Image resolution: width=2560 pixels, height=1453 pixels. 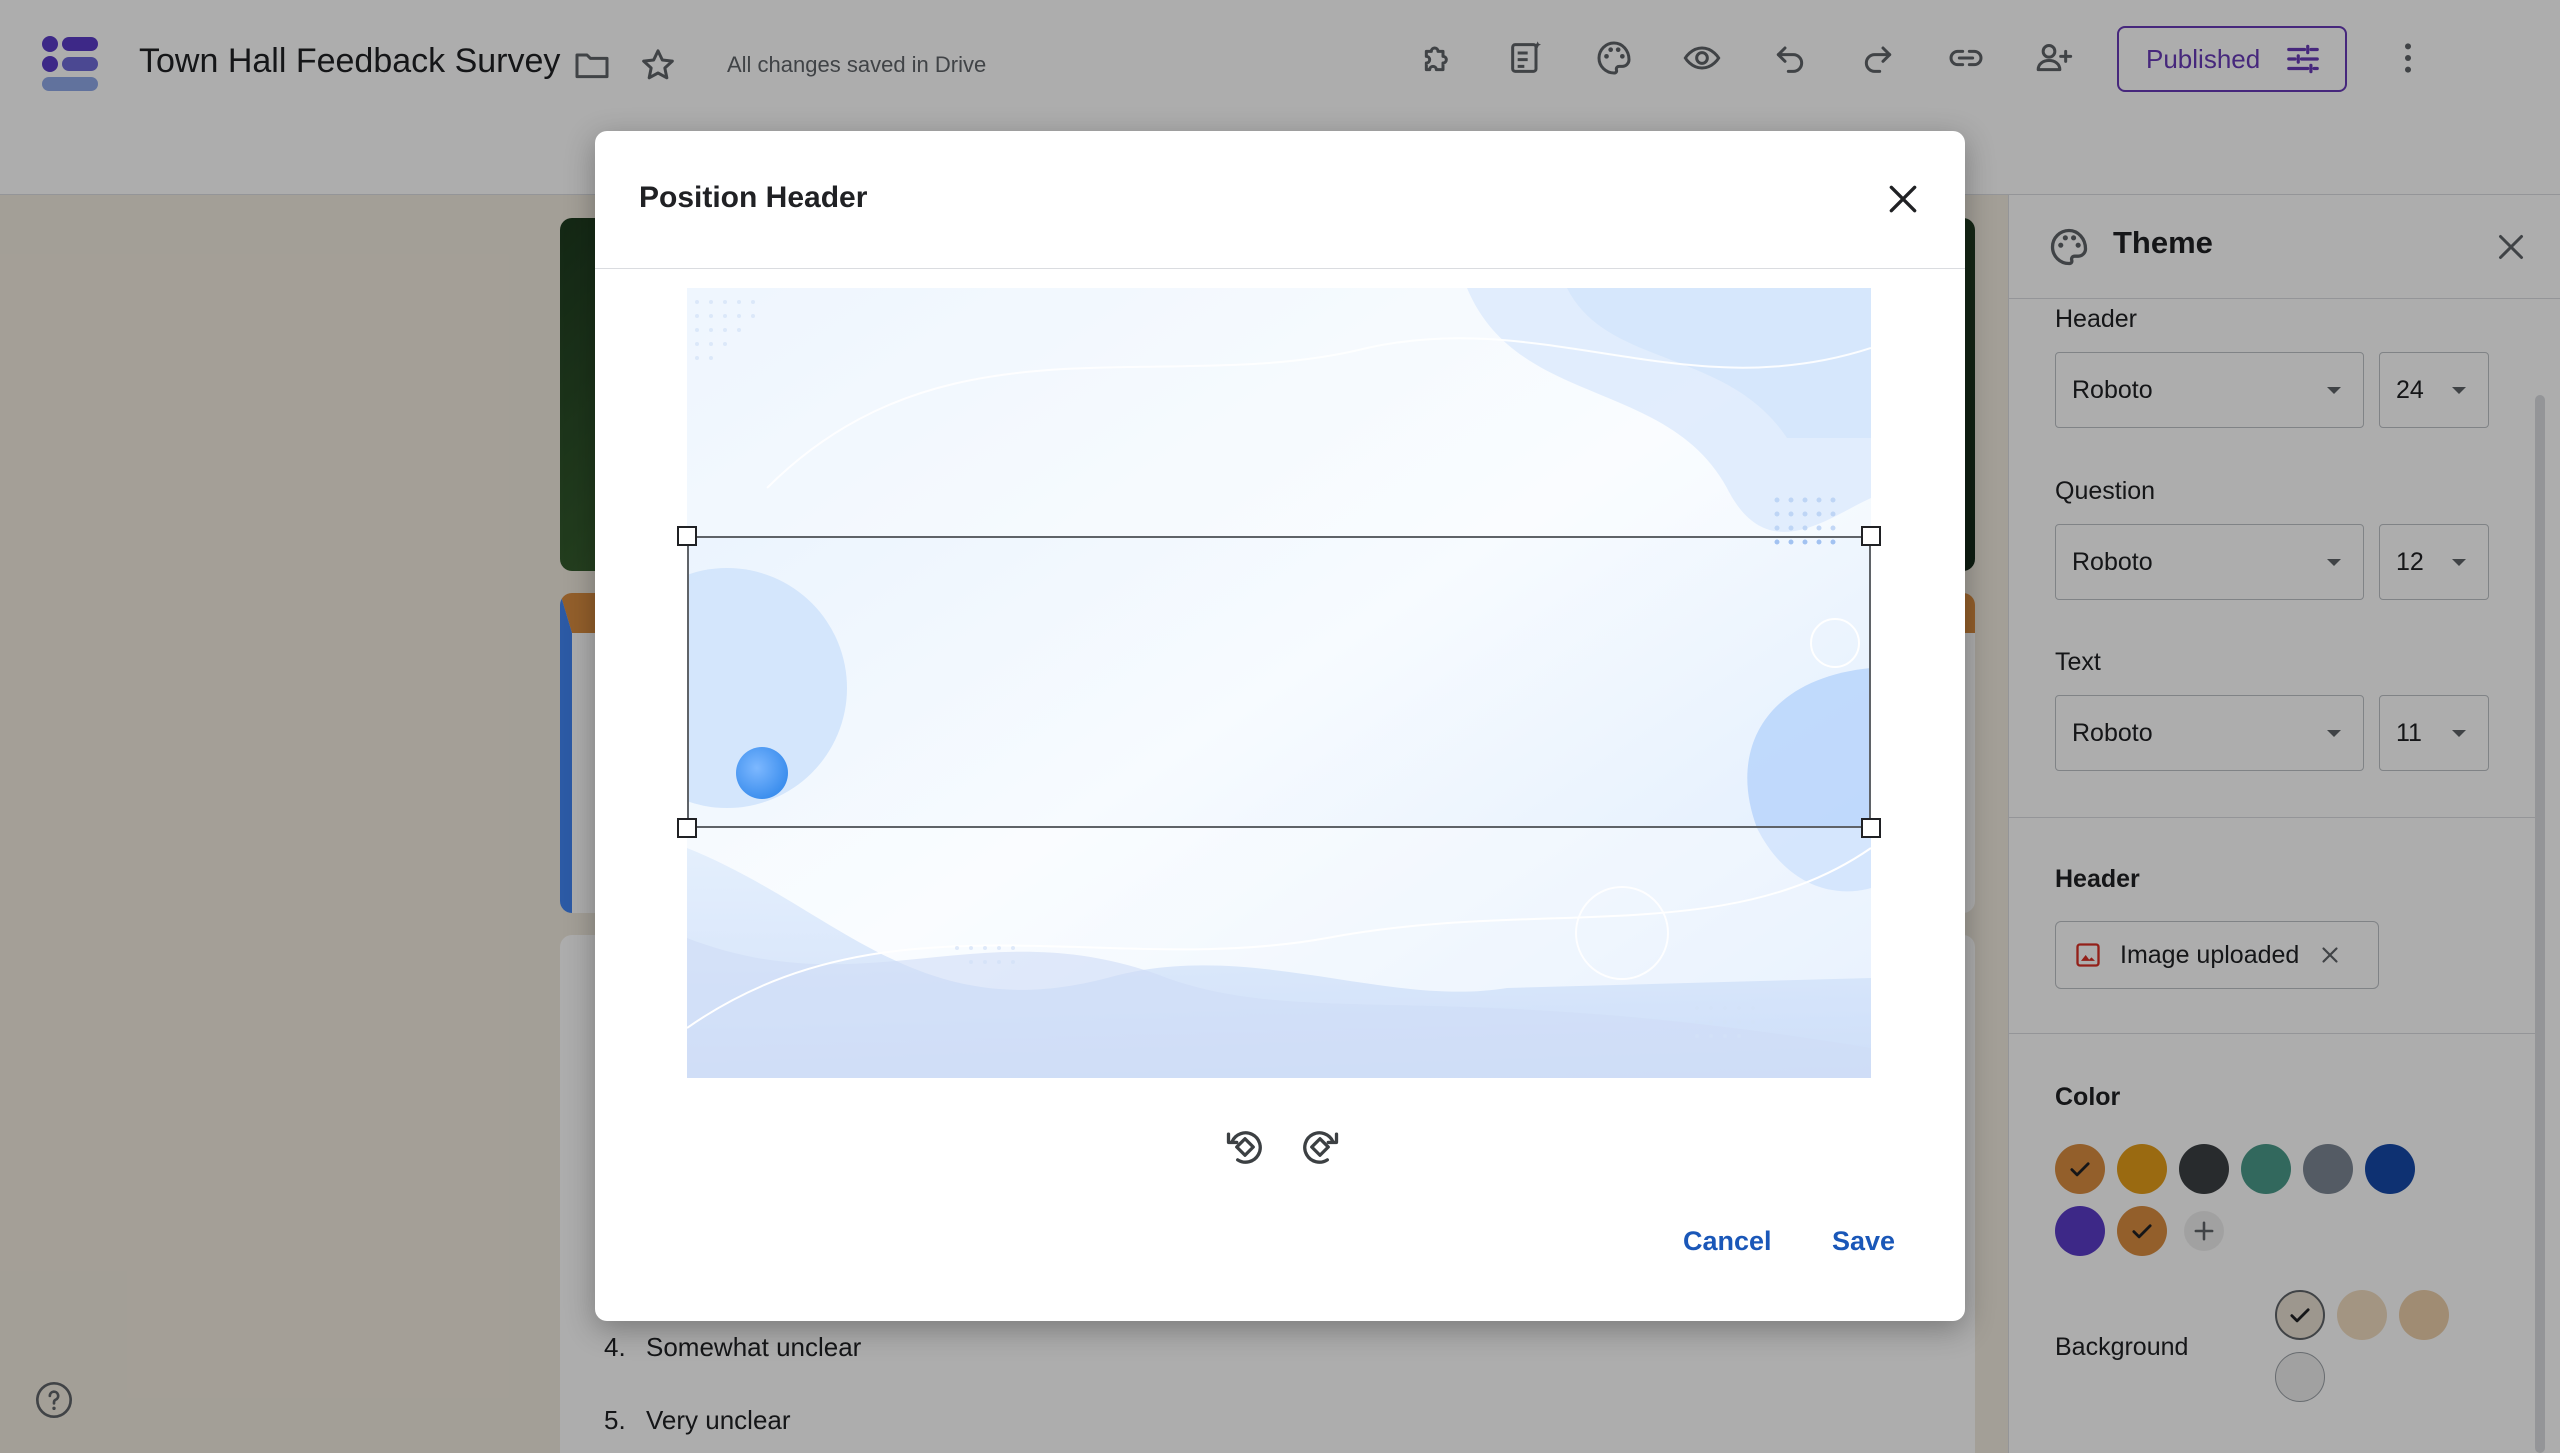 I want to click on cancel-button: Cancel, so click(x=1727, y=1241).